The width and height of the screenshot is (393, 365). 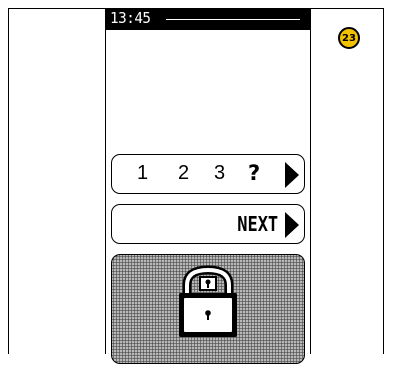 What do you see at coordinates (349, 38) in the screenshot?
I see `step-number-badge: 23` at bounding box center [349, 38].